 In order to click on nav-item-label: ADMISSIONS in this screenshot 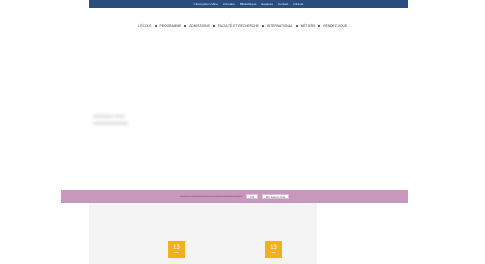, I will do `click(199, 26)`.